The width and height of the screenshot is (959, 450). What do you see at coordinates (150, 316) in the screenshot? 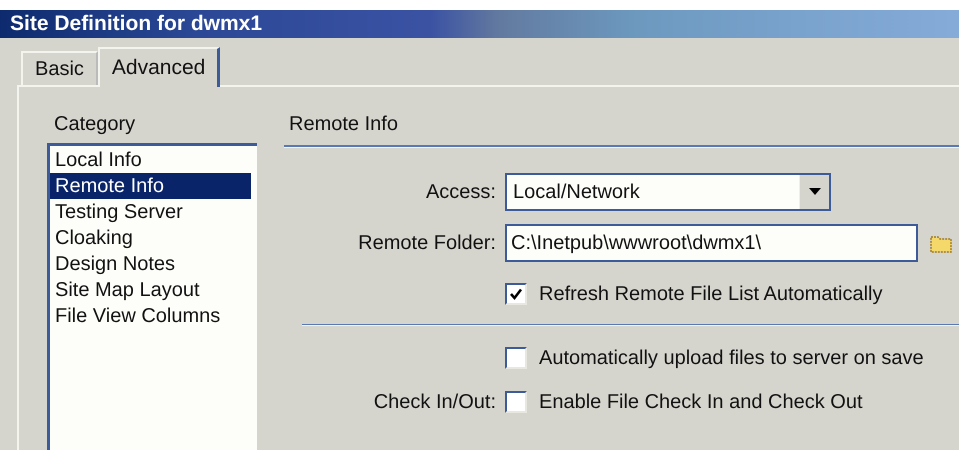
I see `list-item: File View Columns` at bounding box center [150, 316].